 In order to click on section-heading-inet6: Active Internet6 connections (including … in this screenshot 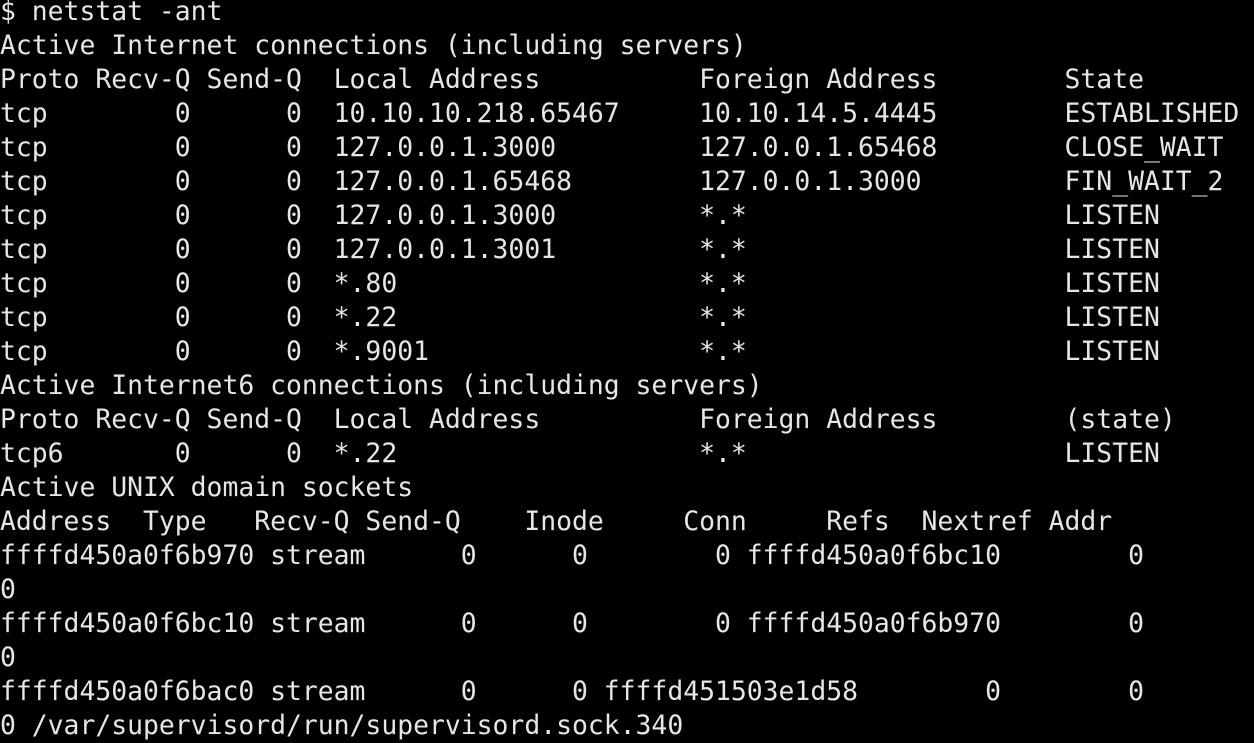, I will do `click(381, 385)`.